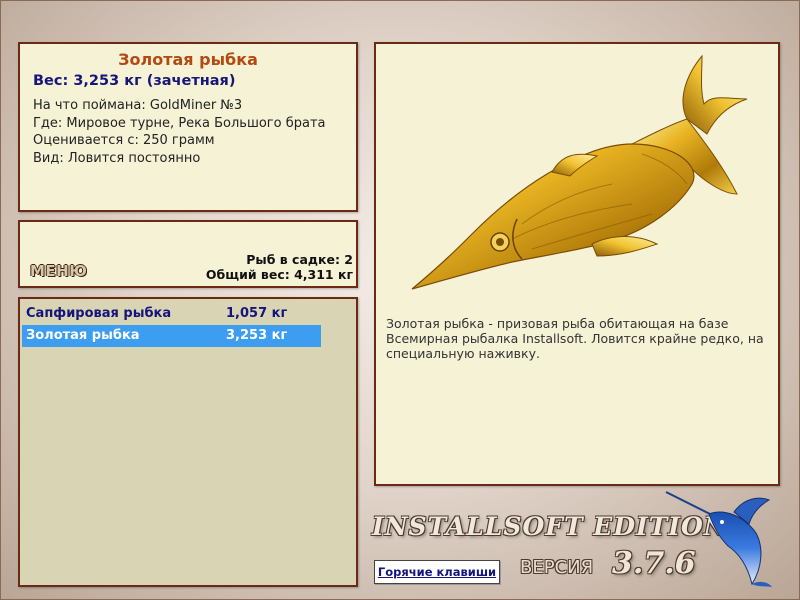 This screenshot has height=600, width=800. I want to click on list-item: Сапфировая рыбка 1,057 кг, so click(171, 314).